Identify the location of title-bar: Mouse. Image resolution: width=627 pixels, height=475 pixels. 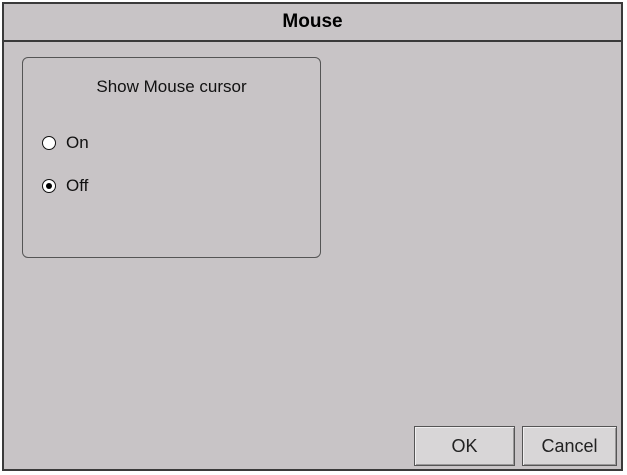
(312, 23).